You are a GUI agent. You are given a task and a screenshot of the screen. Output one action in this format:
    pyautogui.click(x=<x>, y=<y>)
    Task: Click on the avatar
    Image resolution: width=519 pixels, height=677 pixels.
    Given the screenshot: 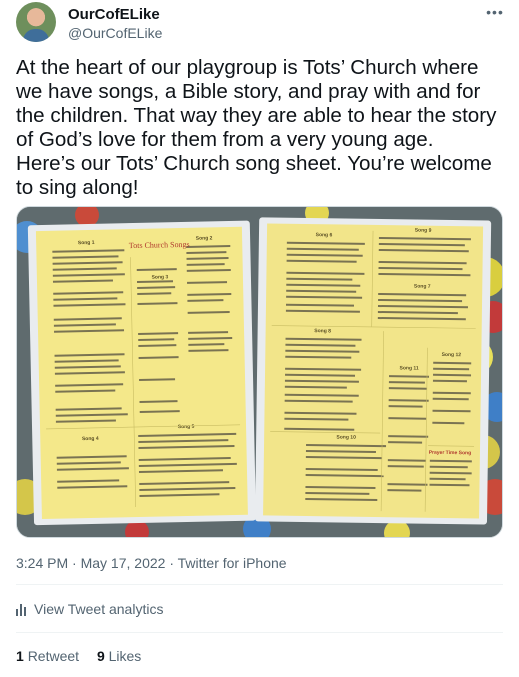 What is the action you would take?
    pyautogui.click(x=36, y=22)
    